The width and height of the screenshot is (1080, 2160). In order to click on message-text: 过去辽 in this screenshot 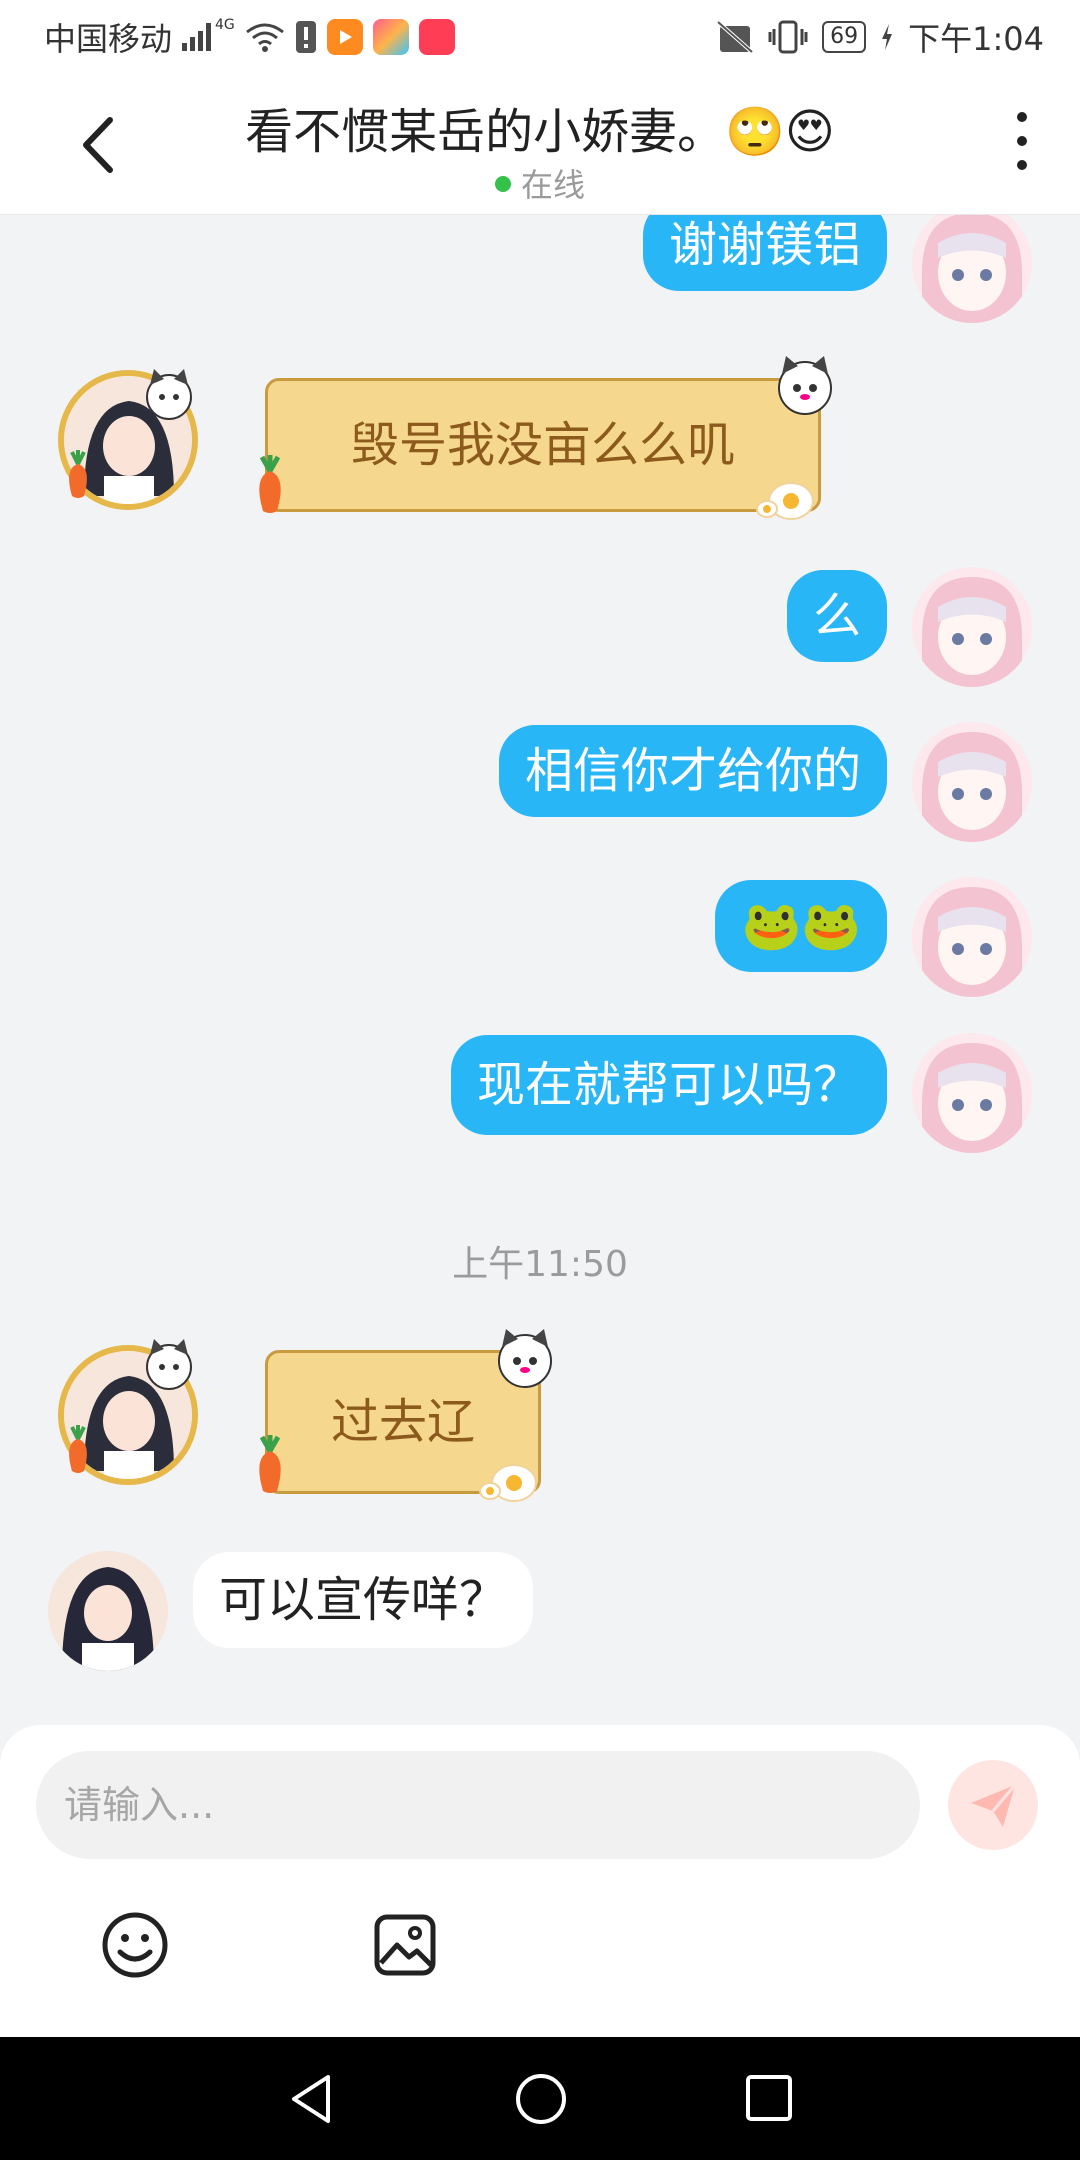, I will do `click(402, 1422)`.